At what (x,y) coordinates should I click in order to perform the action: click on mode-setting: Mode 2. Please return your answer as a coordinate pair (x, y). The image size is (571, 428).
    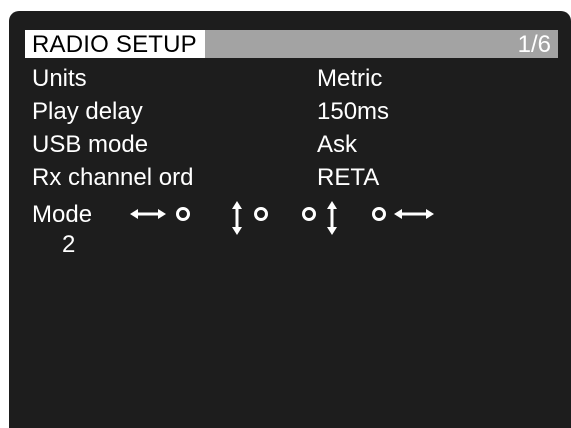
    Looking at the image, I should click on (292, 229).